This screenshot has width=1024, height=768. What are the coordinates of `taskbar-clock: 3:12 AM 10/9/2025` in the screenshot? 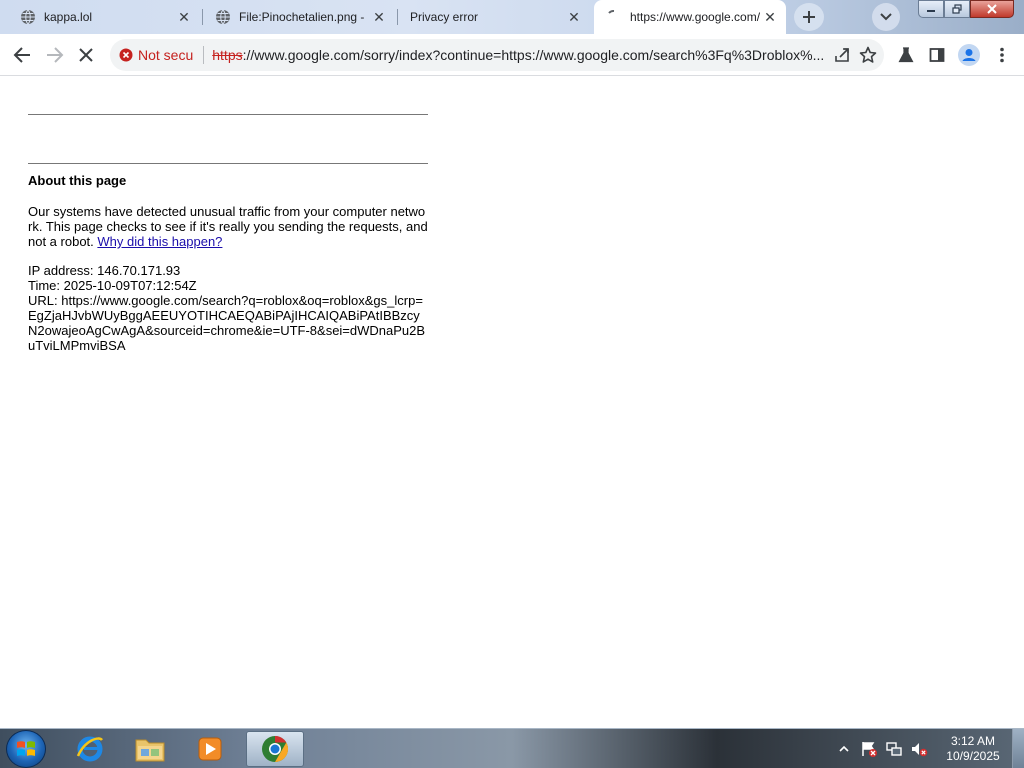 It's located at (973, 749).